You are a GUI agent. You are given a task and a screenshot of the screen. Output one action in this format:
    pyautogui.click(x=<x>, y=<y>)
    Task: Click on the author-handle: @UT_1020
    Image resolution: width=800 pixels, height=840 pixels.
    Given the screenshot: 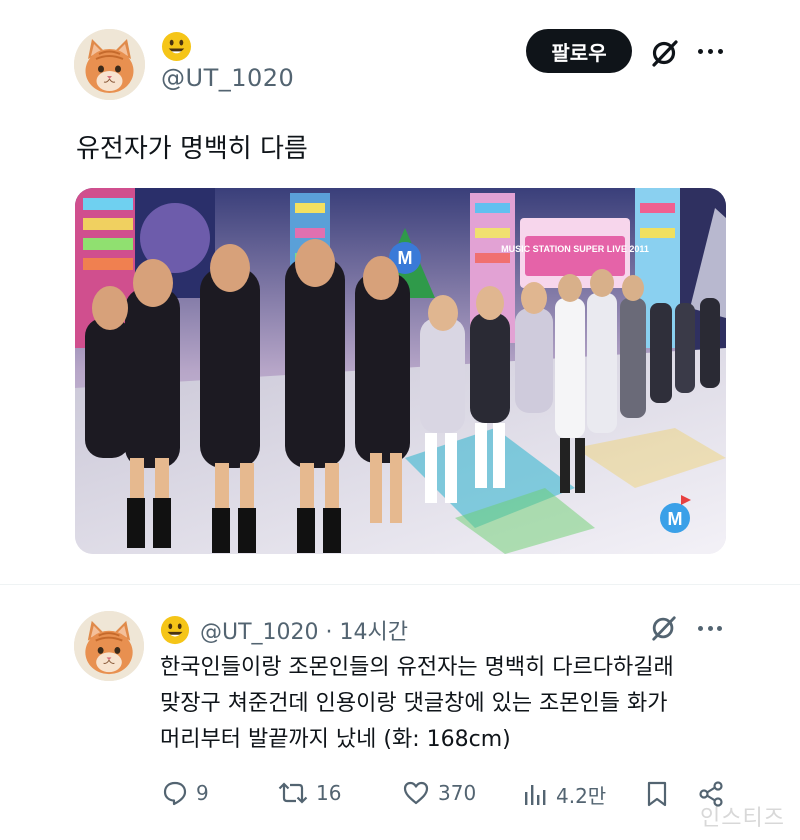 What is the action you would take?
    pyautogui.click(x=227, y=78)
    